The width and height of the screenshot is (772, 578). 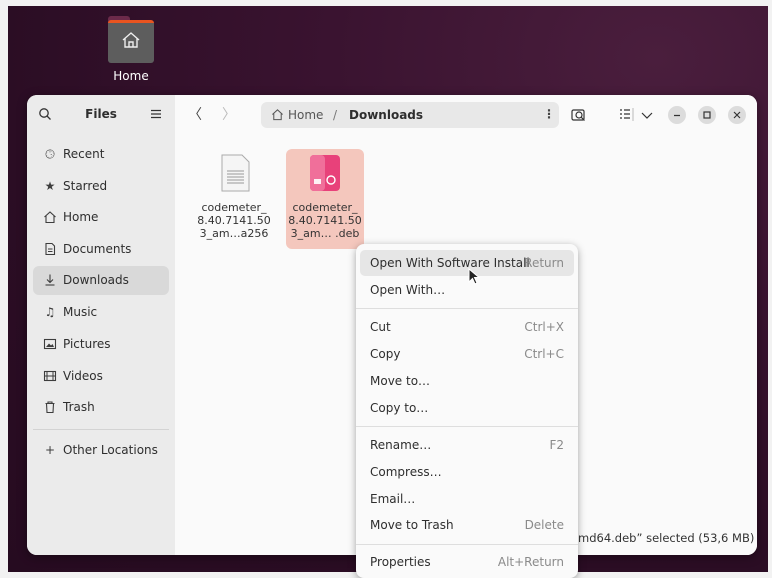 What do you see at coordinates (467, 562) in the screenshot?
I see `menu-item-properties: Properties Alt+Return` at bounding box center [467, 562].